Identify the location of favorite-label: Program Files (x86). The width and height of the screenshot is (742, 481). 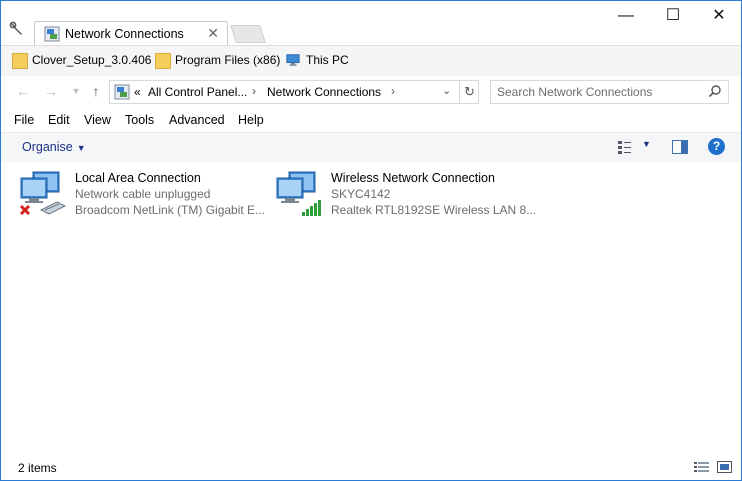
(228, 60).